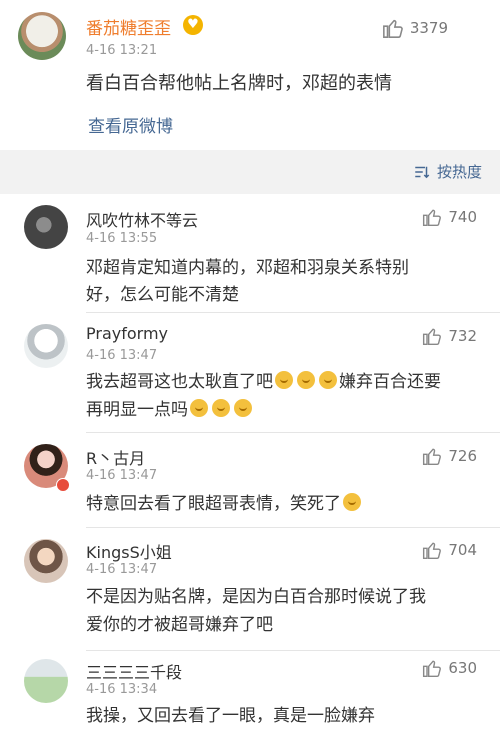  I want to click on sort-icon, so click(422, 172).